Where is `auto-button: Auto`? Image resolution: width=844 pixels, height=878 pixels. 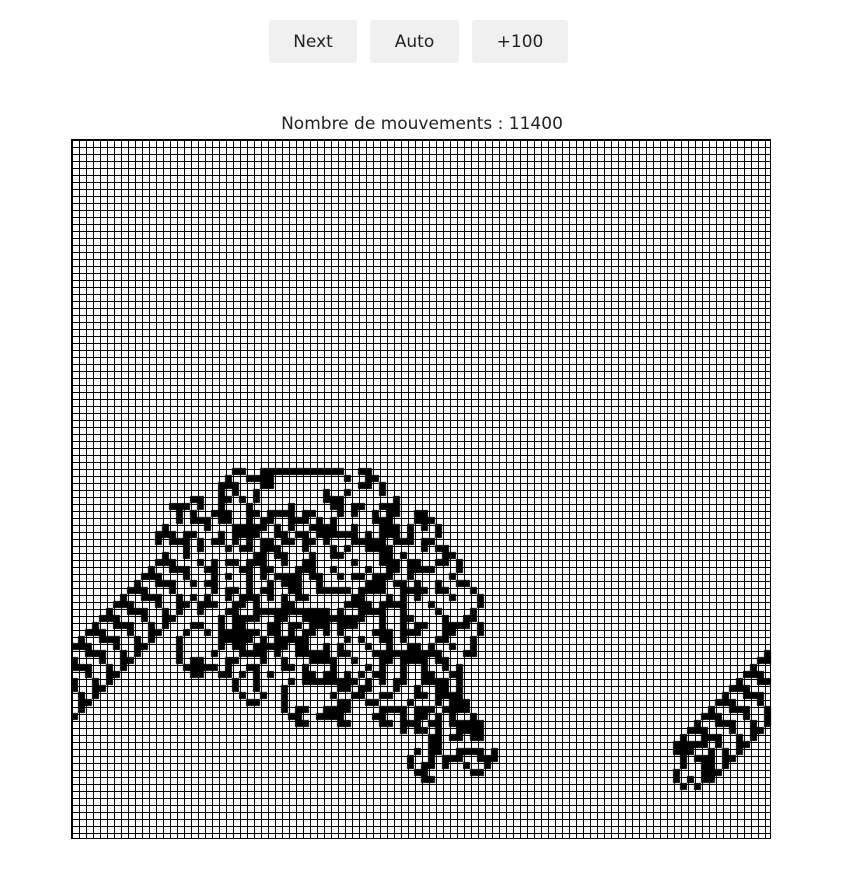
auto-button: Auto is located at coordinates (414, 41).